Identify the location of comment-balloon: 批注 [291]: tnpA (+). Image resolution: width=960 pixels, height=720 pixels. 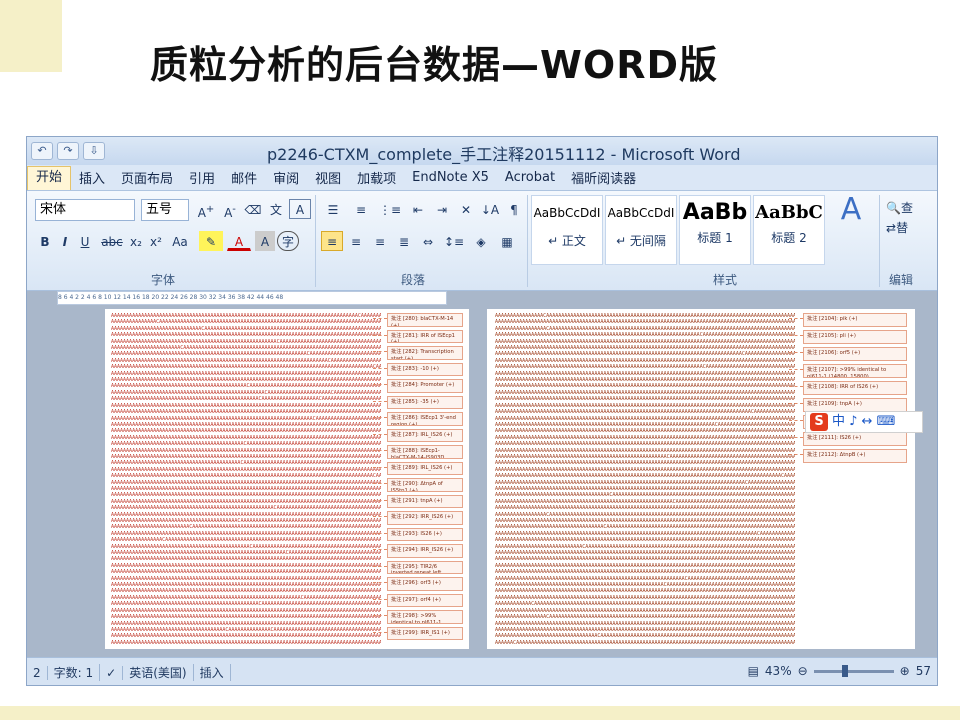
(425, 501).